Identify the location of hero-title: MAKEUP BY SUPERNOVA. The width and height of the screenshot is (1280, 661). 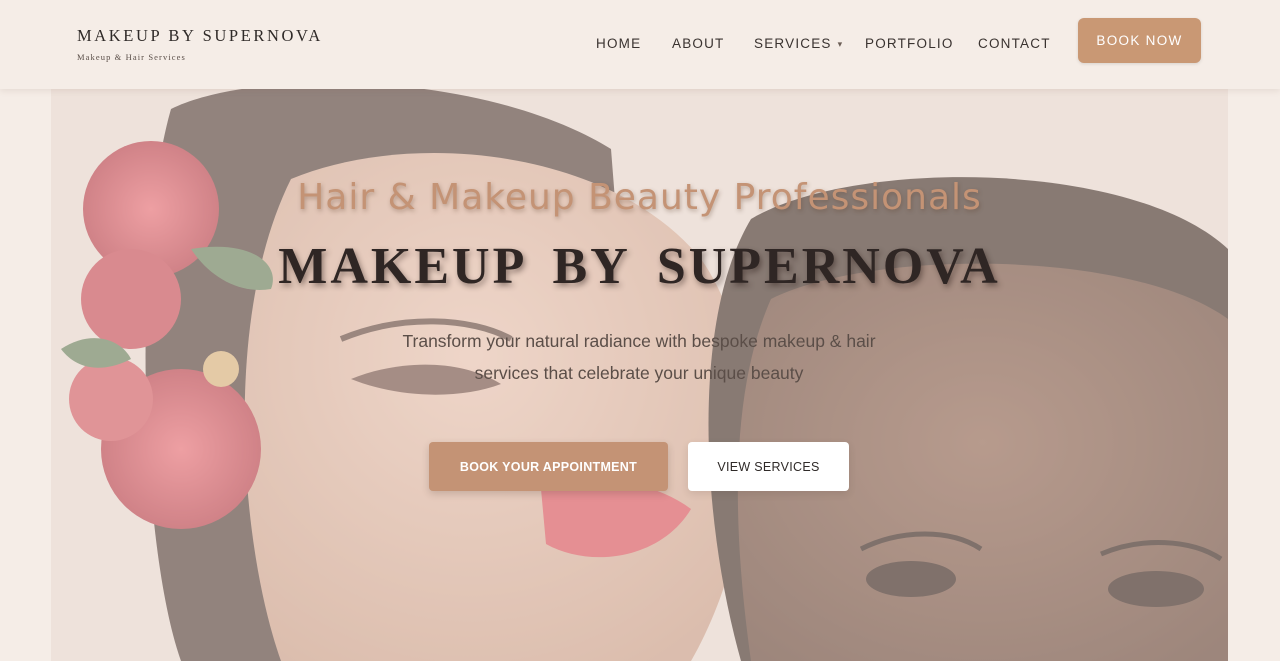
(639, 266).